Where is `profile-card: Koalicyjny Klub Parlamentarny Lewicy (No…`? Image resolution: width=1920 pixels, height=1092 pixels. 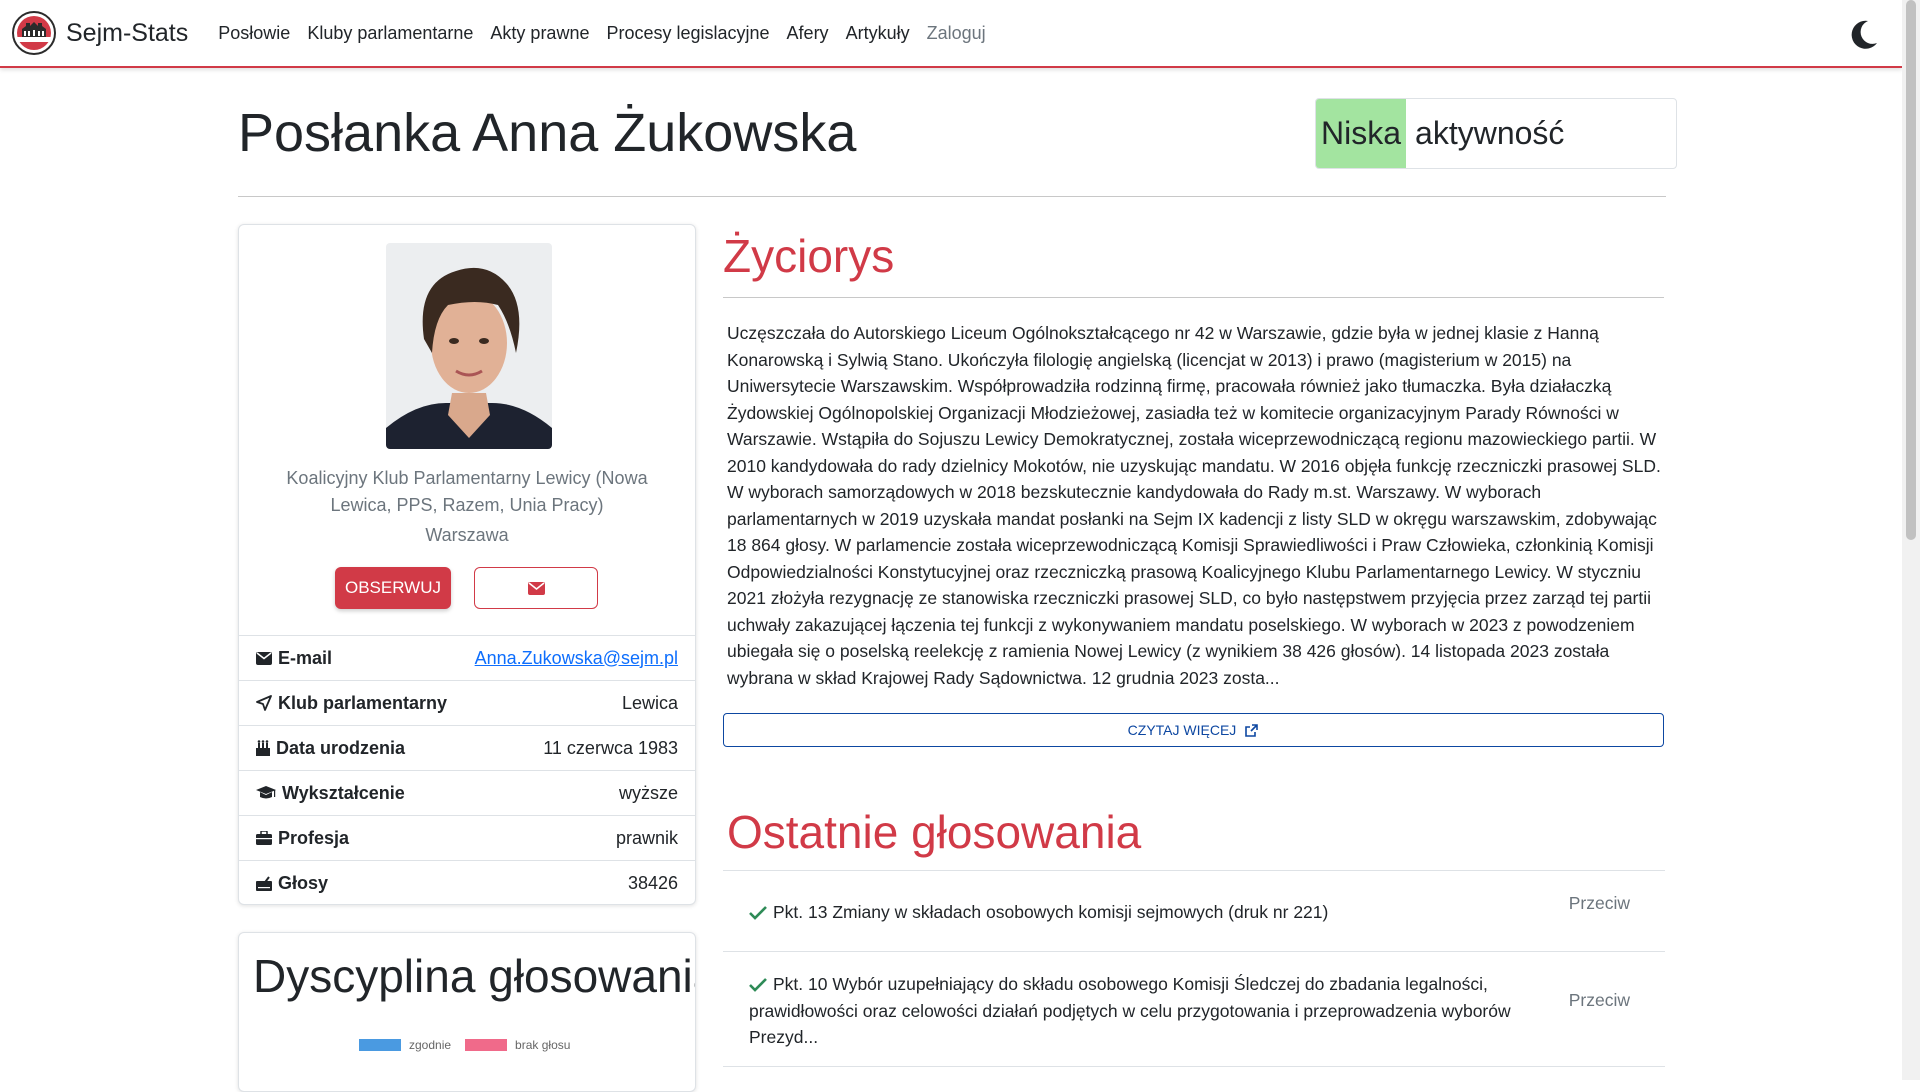 profile-card: Koalicyjny Klub Parlamentarny Lewicy (No… is located at coordinates (467, 564).